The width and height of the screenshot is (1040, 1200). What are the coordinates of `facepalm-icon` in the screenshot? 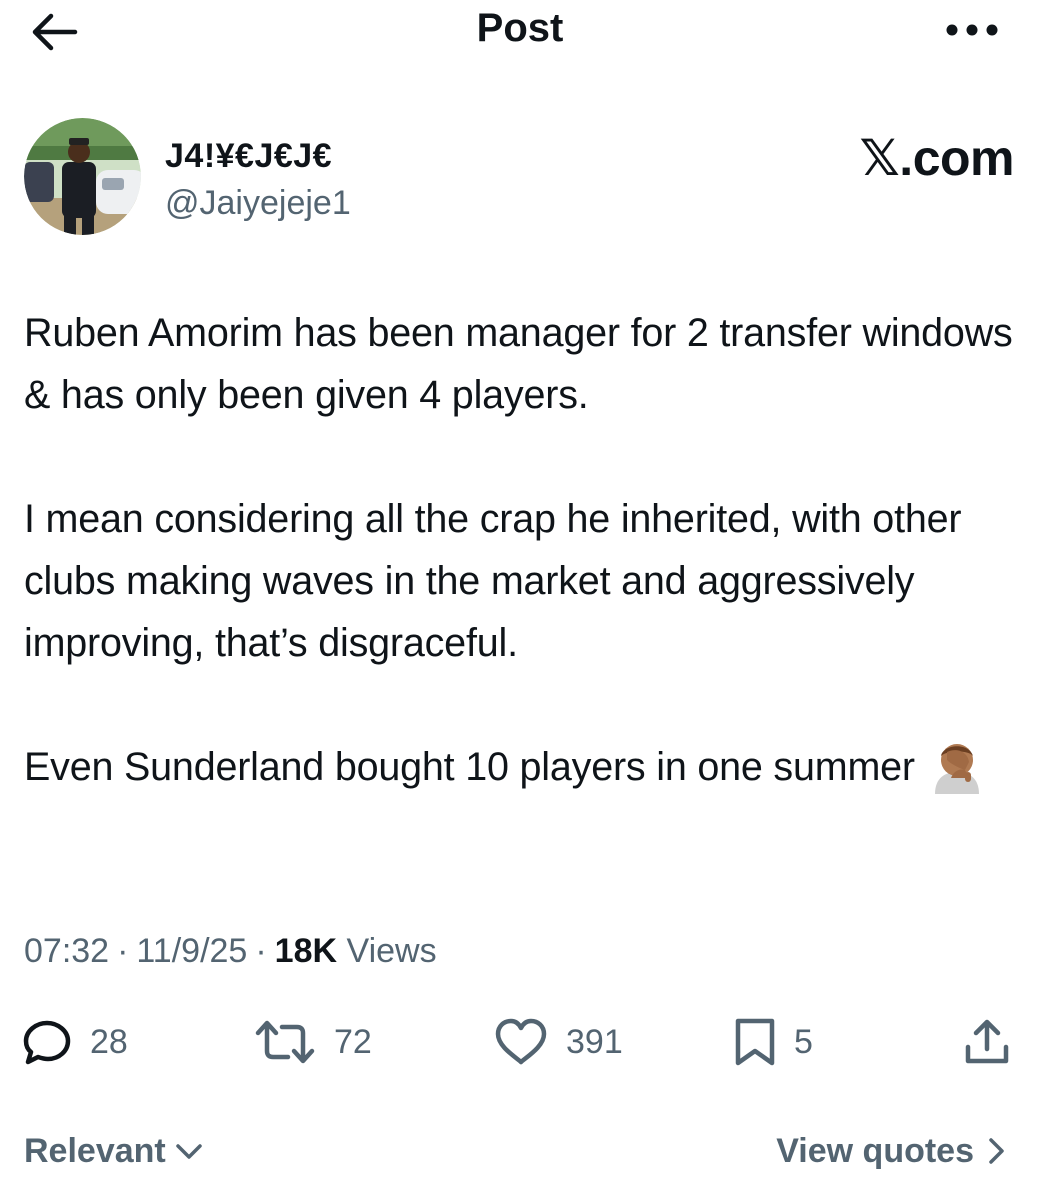 It's located at (956, 768).